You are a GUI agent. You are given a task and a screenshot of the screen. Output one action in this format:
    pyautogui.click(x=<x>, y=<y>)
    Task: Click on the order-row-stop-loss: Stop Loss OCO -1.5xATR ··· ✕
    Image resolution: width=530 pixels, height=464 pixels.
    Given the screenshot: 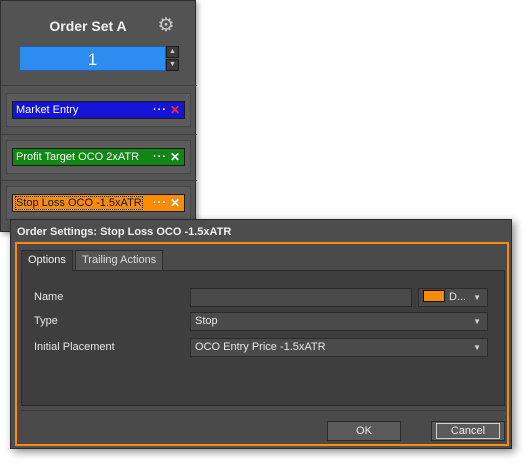 What is the action you would take?
    pyautogui.click(x=98, y=203)
    